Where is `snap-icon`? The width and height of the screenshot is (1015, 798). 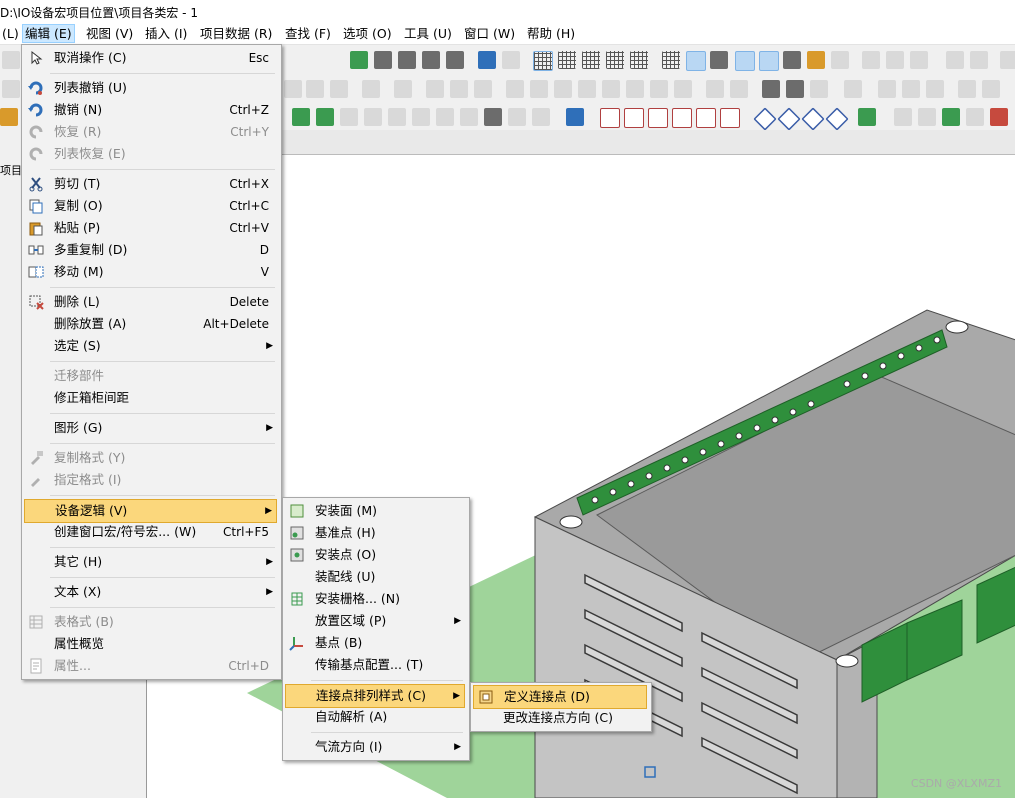
snap-icon is located at coordinates (719, 60).